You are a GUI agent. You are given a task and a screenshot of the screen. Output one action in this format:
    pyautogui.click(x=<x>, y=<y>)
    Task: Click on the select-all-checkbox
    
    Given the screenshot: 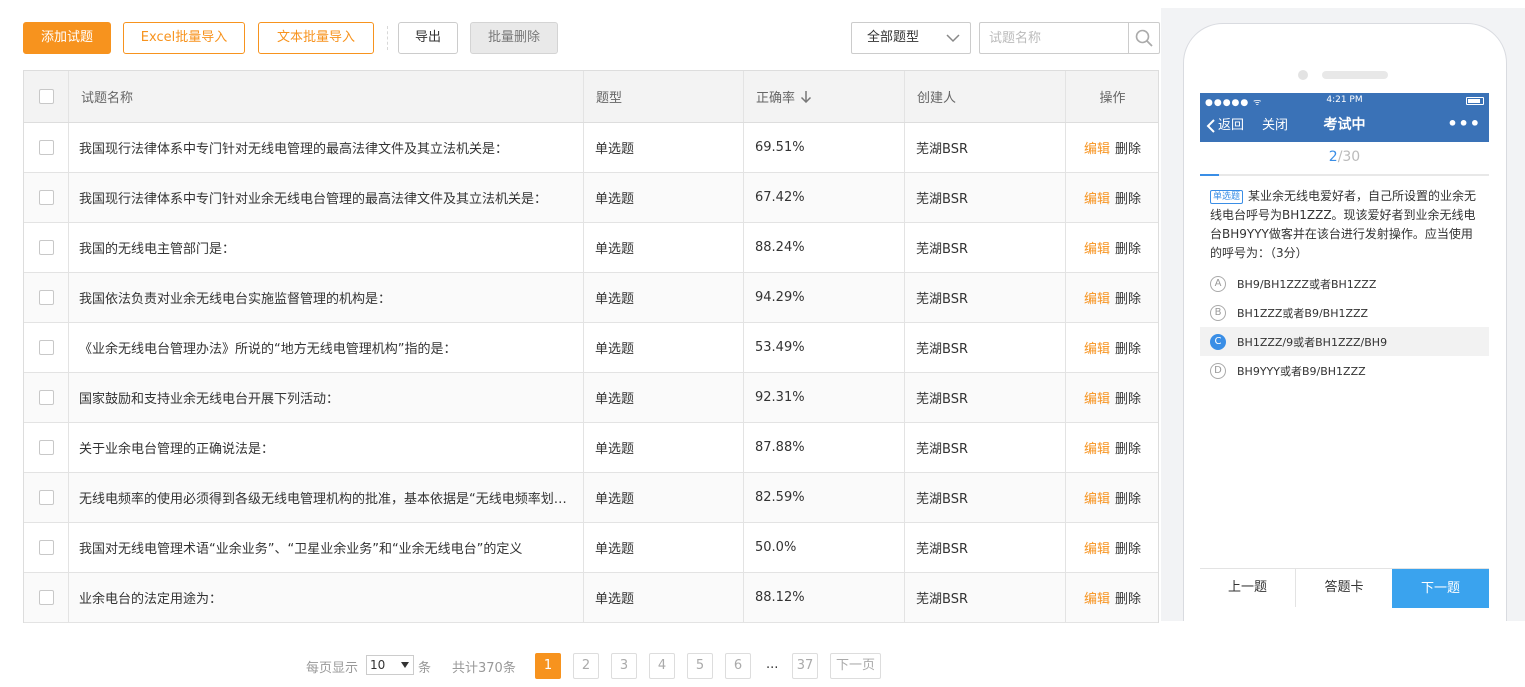 What is the action you would take?
    pyautogui.click(x=46, y=96)
    